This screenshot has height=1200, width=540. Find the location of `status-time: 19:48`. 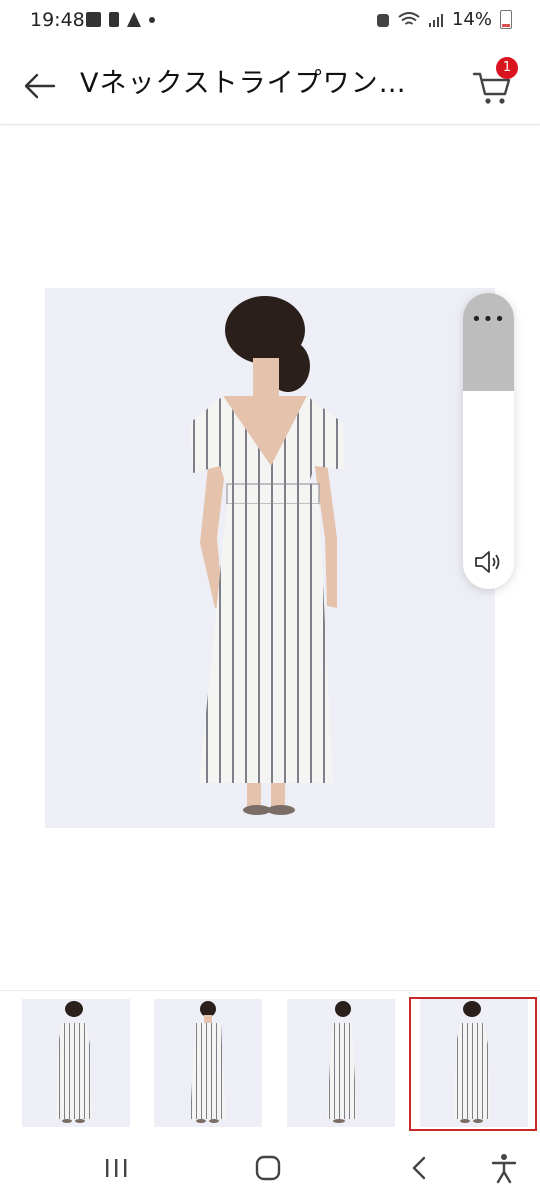

status-time: 19:48 is located at coordinates (57, 20).